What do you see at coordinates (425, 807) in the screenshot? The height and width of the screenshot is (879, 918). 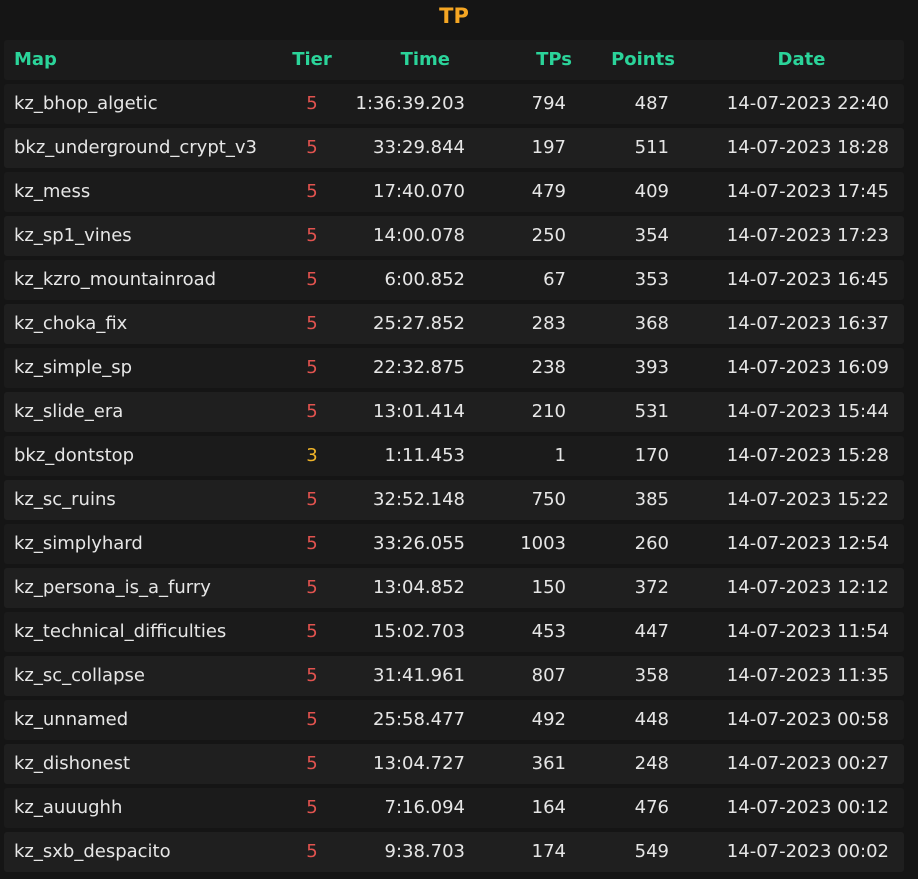 I see `time-cell: 7:16.094` at bounding box center [425, 807].